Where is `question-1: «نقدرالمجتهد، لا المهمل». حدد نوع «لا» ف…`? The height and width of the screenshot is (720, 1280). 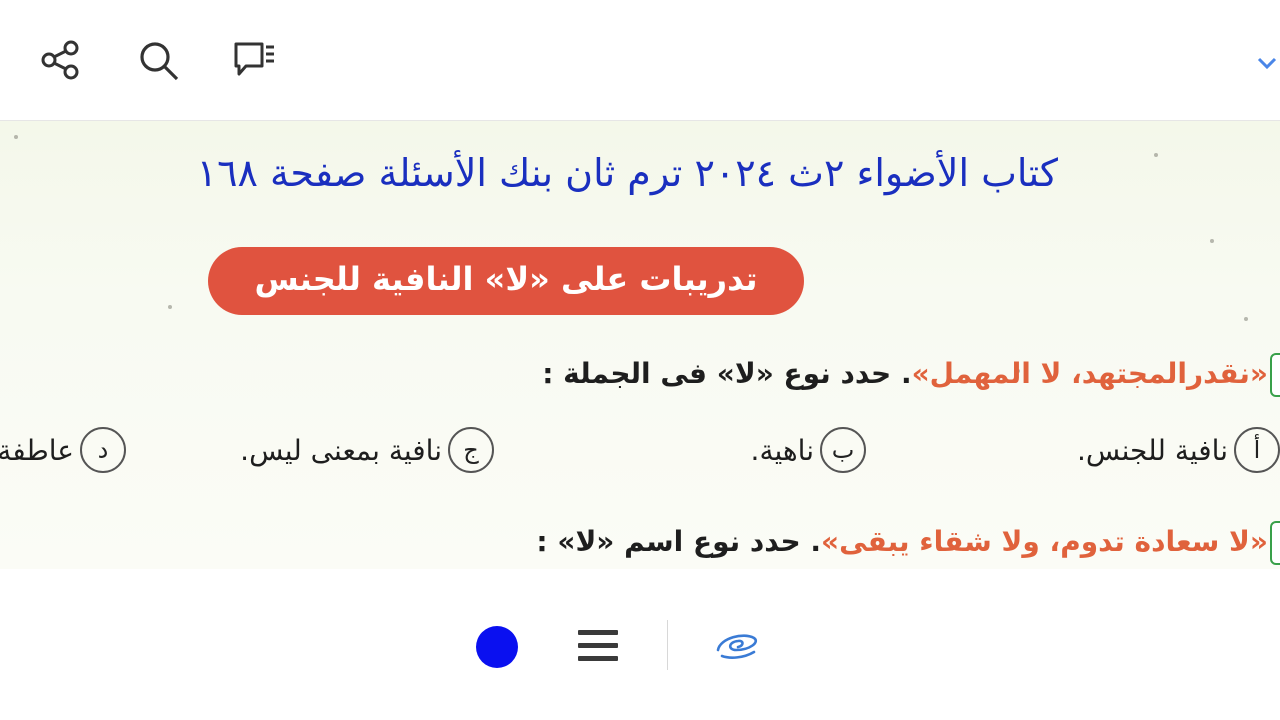 question-1: «نقدرالمجتهد، لا المهمل». حدد نوع «لا» ف… is located at coordinates (905, 373).